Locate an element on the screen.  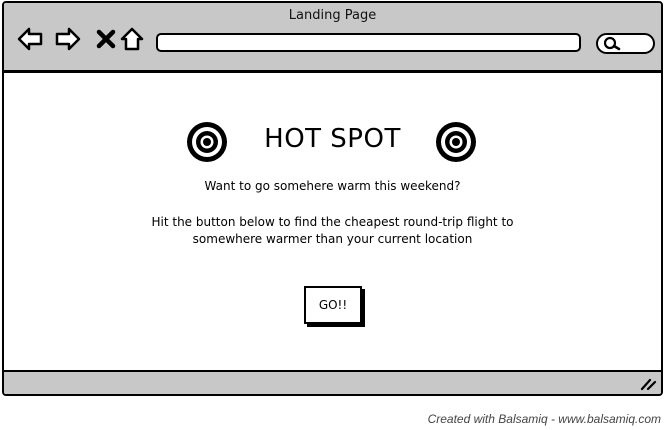
page-title: HOT SPOT is located at coordinates (332, 139).